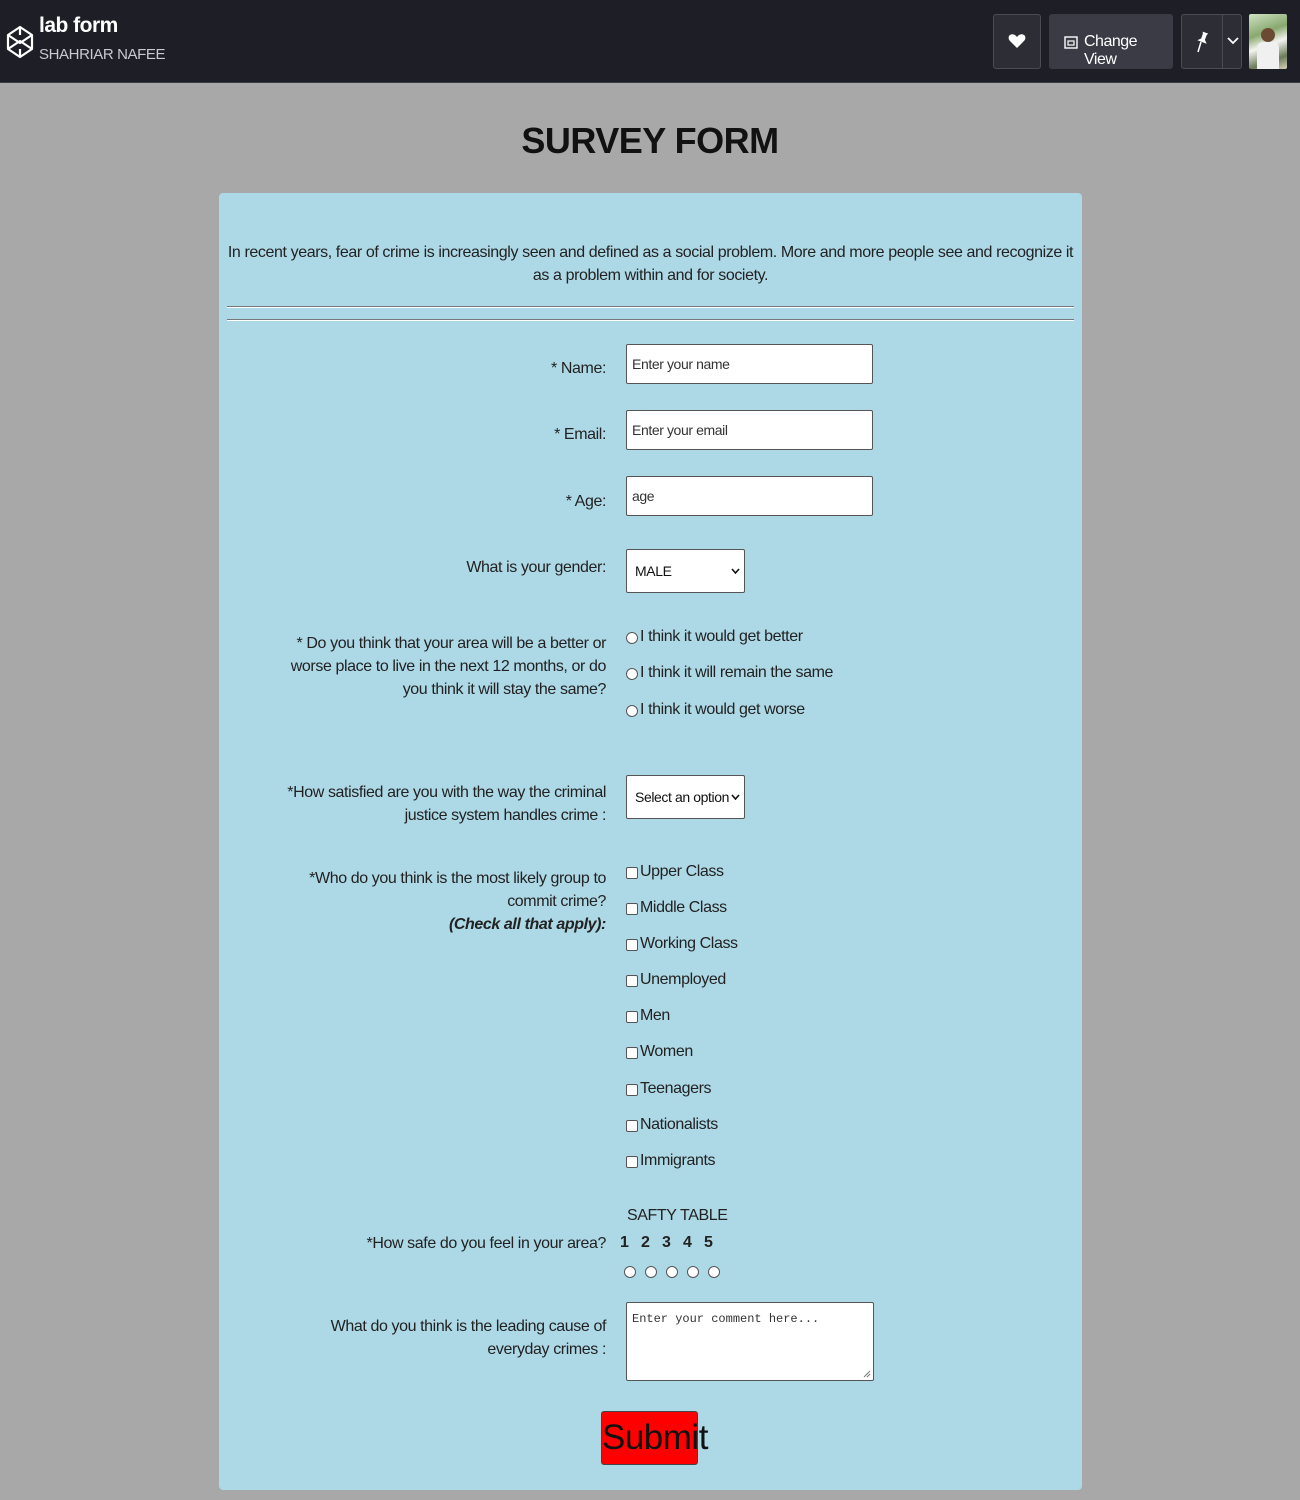 The width and height of the screenshot is (1300, 1500). What do you see at coordinates (676, 1088) in the screenshot?
I see `group-option-label: Teenagers` at bounding box center [676, 1088].